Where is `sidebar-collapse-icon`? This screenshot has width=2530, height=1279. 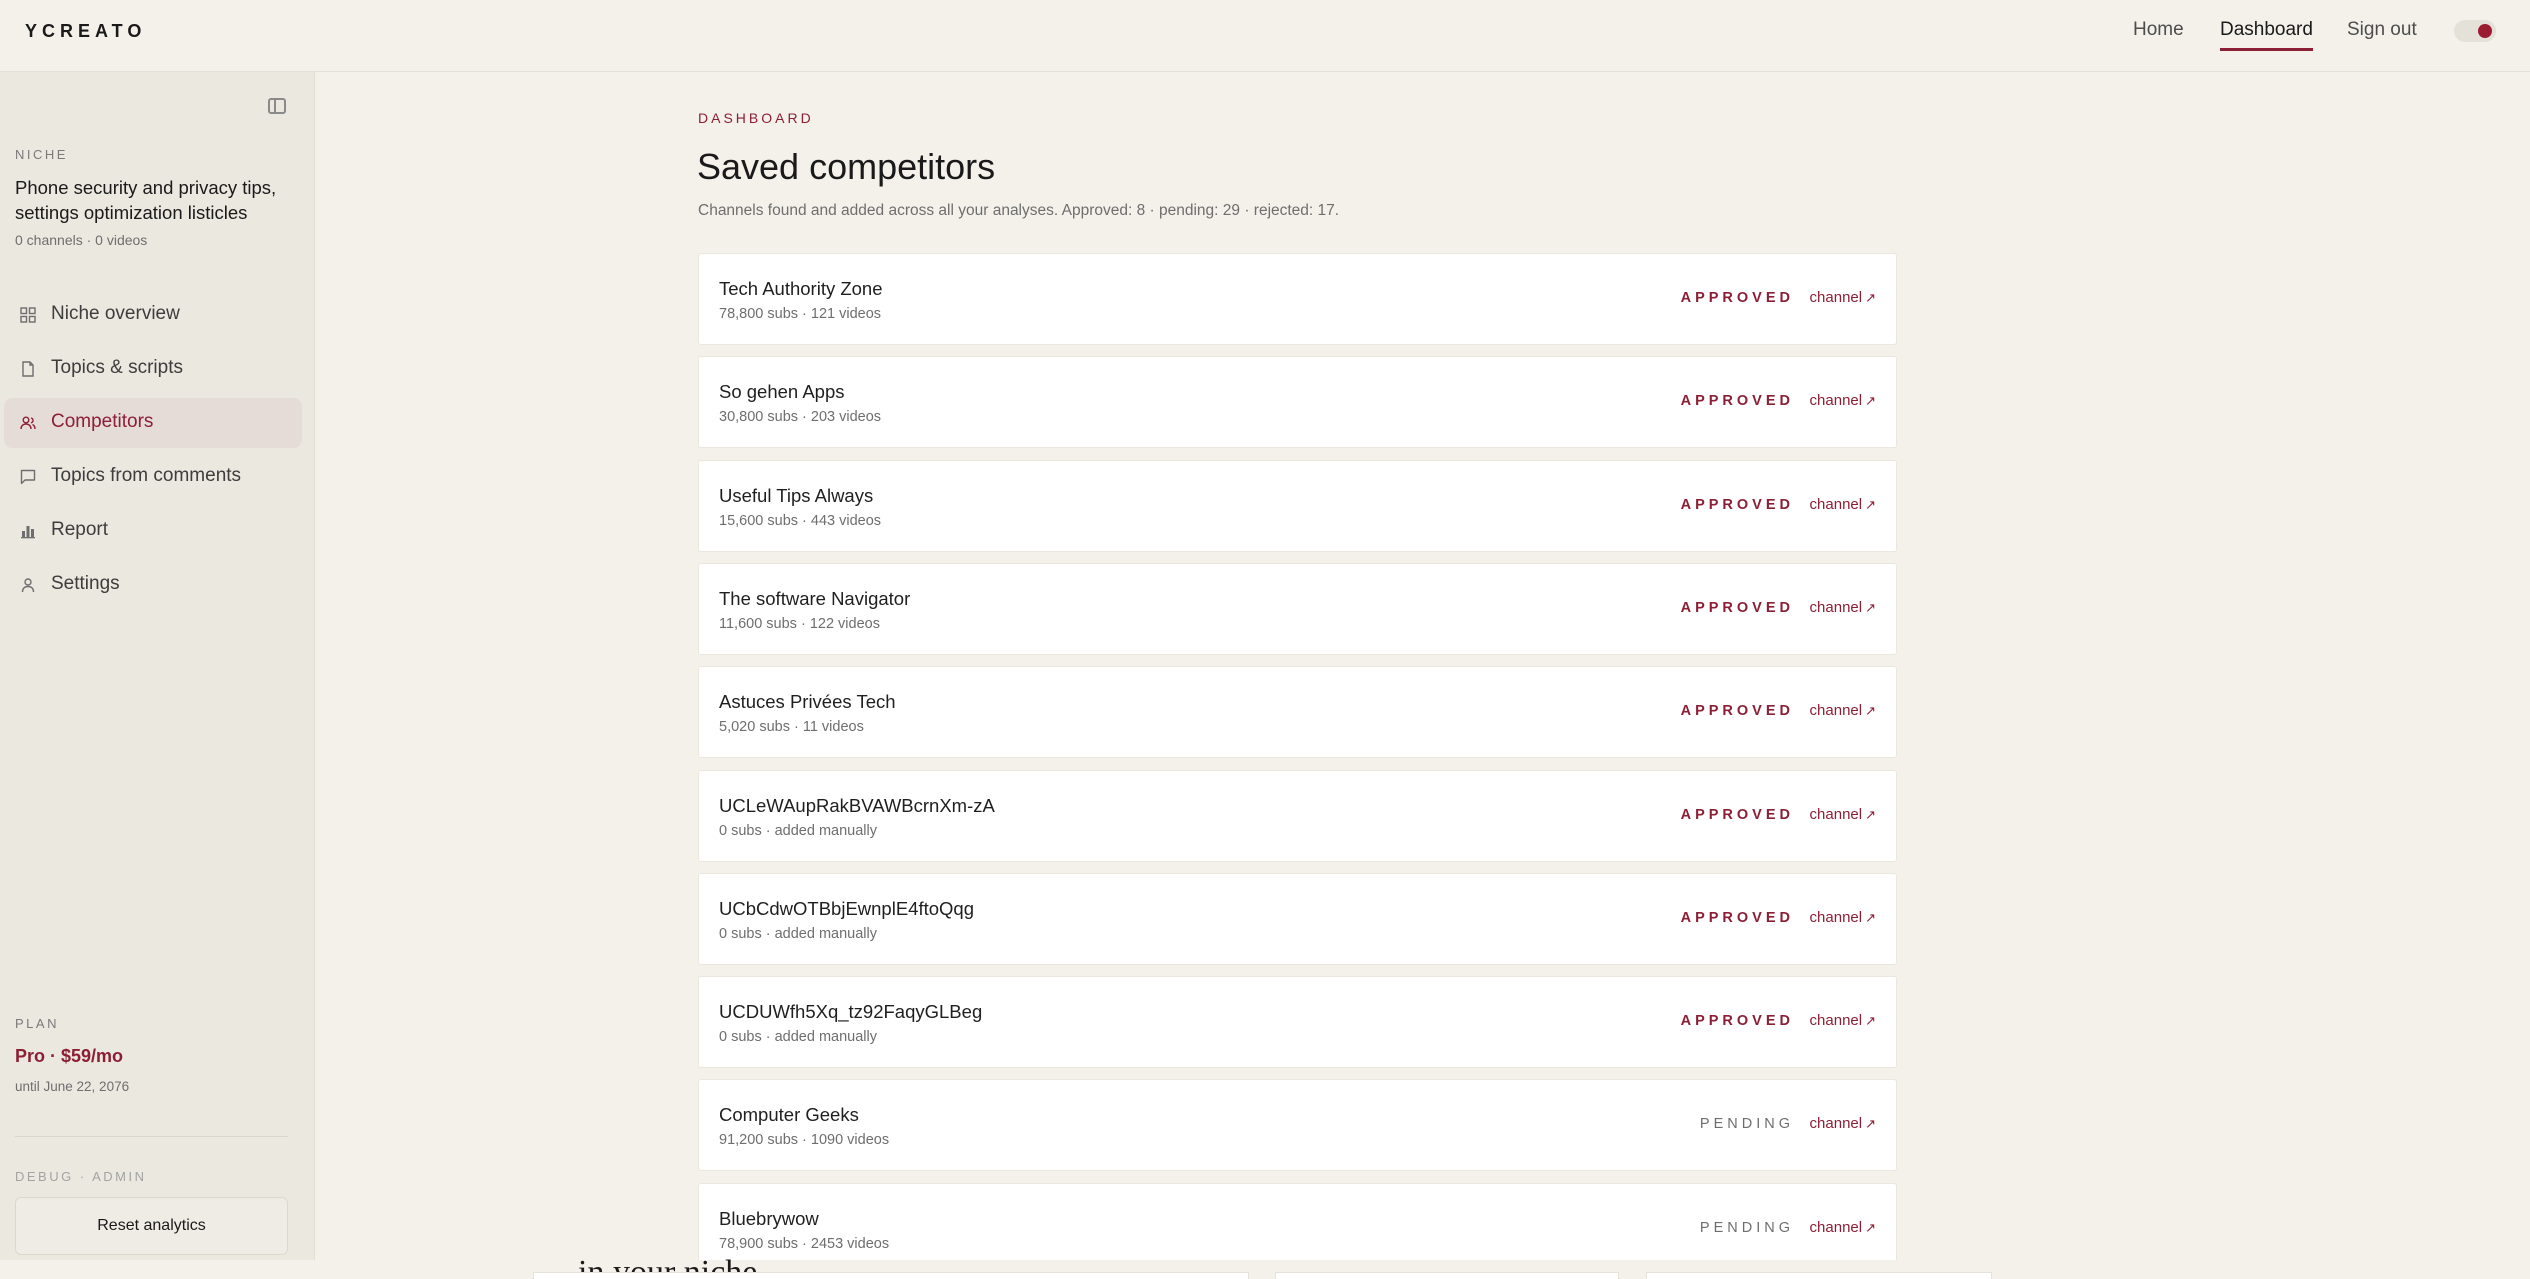 sidebar-collapse-icon is located at coordinates (277, 106).